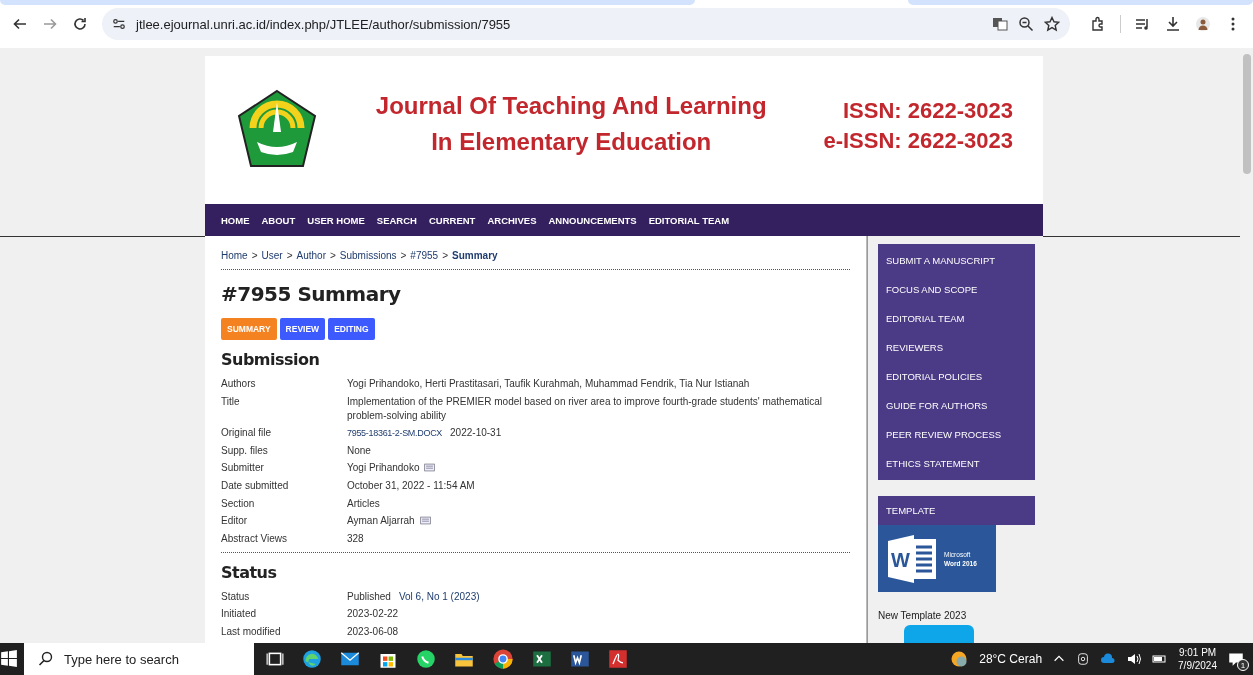 This screenshot has height=675, width=1253. I want to click on nav-link: CURRENT, so click(452, 220).